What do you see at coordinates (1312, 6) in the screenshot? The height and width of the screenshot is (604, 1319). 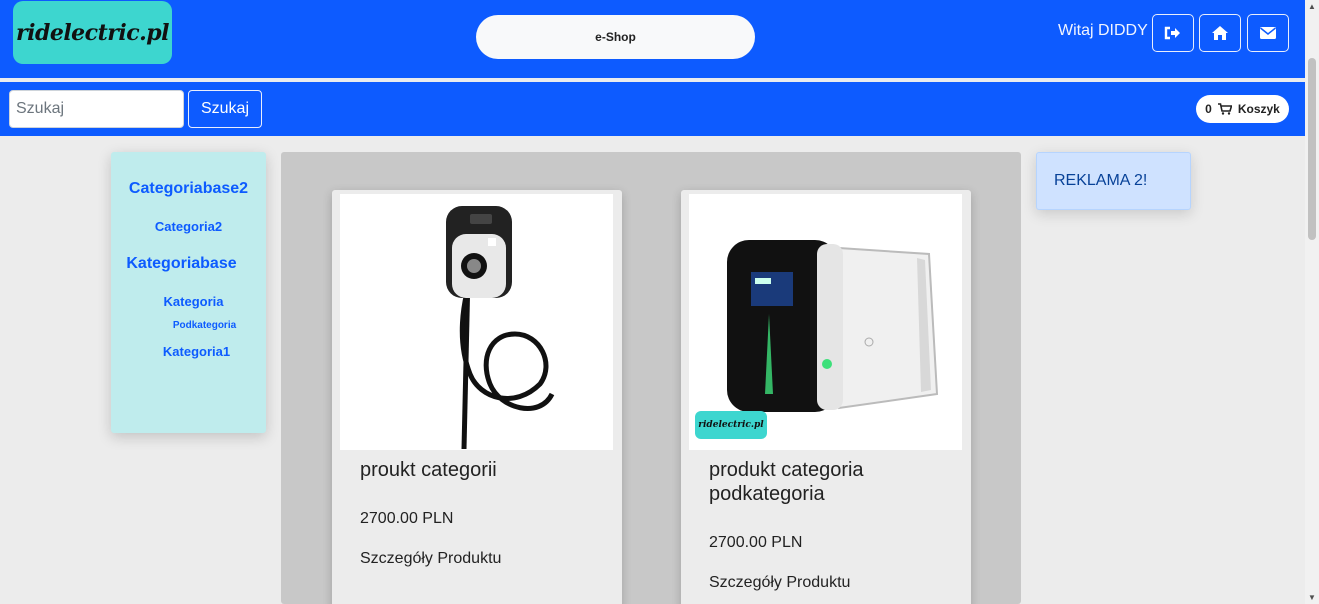 I see `scroll-up-arrow-icon: ▲` at bounding box center [1312, 6].